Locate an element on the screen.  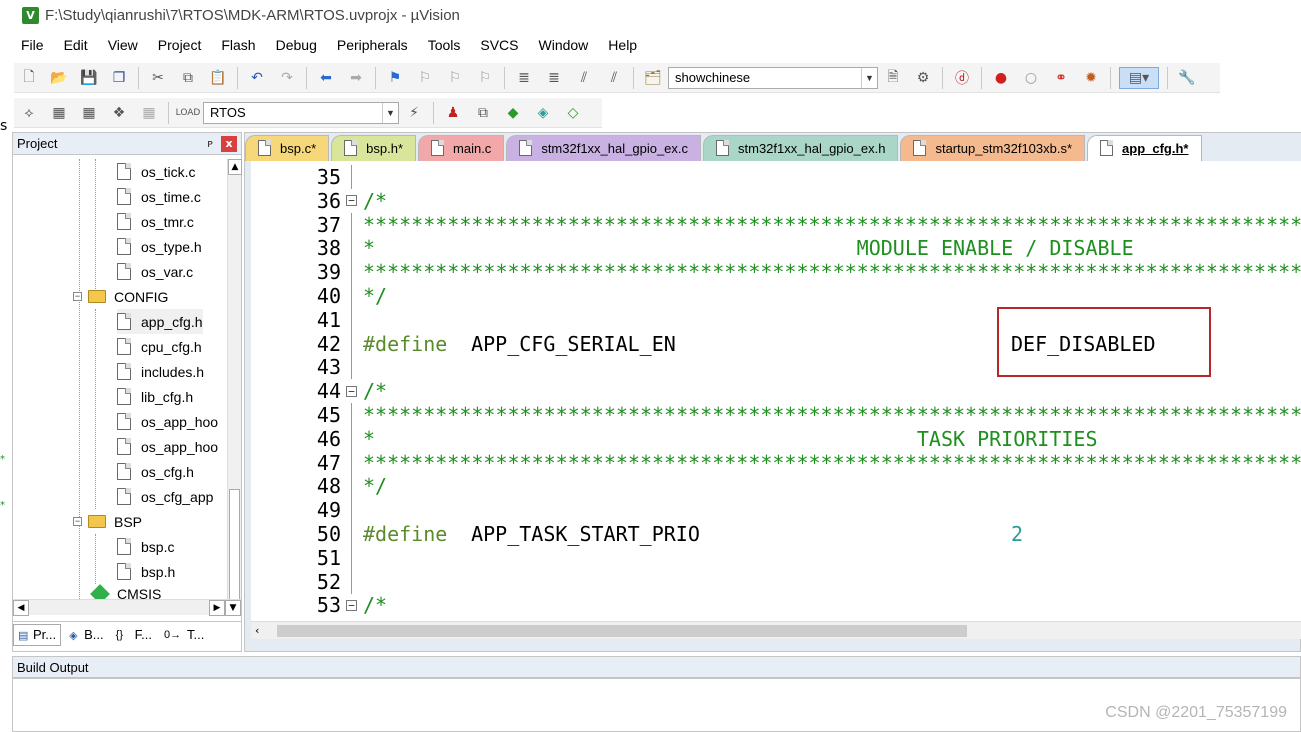
paste-icon: 📋 is located at coordinates (218, 78).